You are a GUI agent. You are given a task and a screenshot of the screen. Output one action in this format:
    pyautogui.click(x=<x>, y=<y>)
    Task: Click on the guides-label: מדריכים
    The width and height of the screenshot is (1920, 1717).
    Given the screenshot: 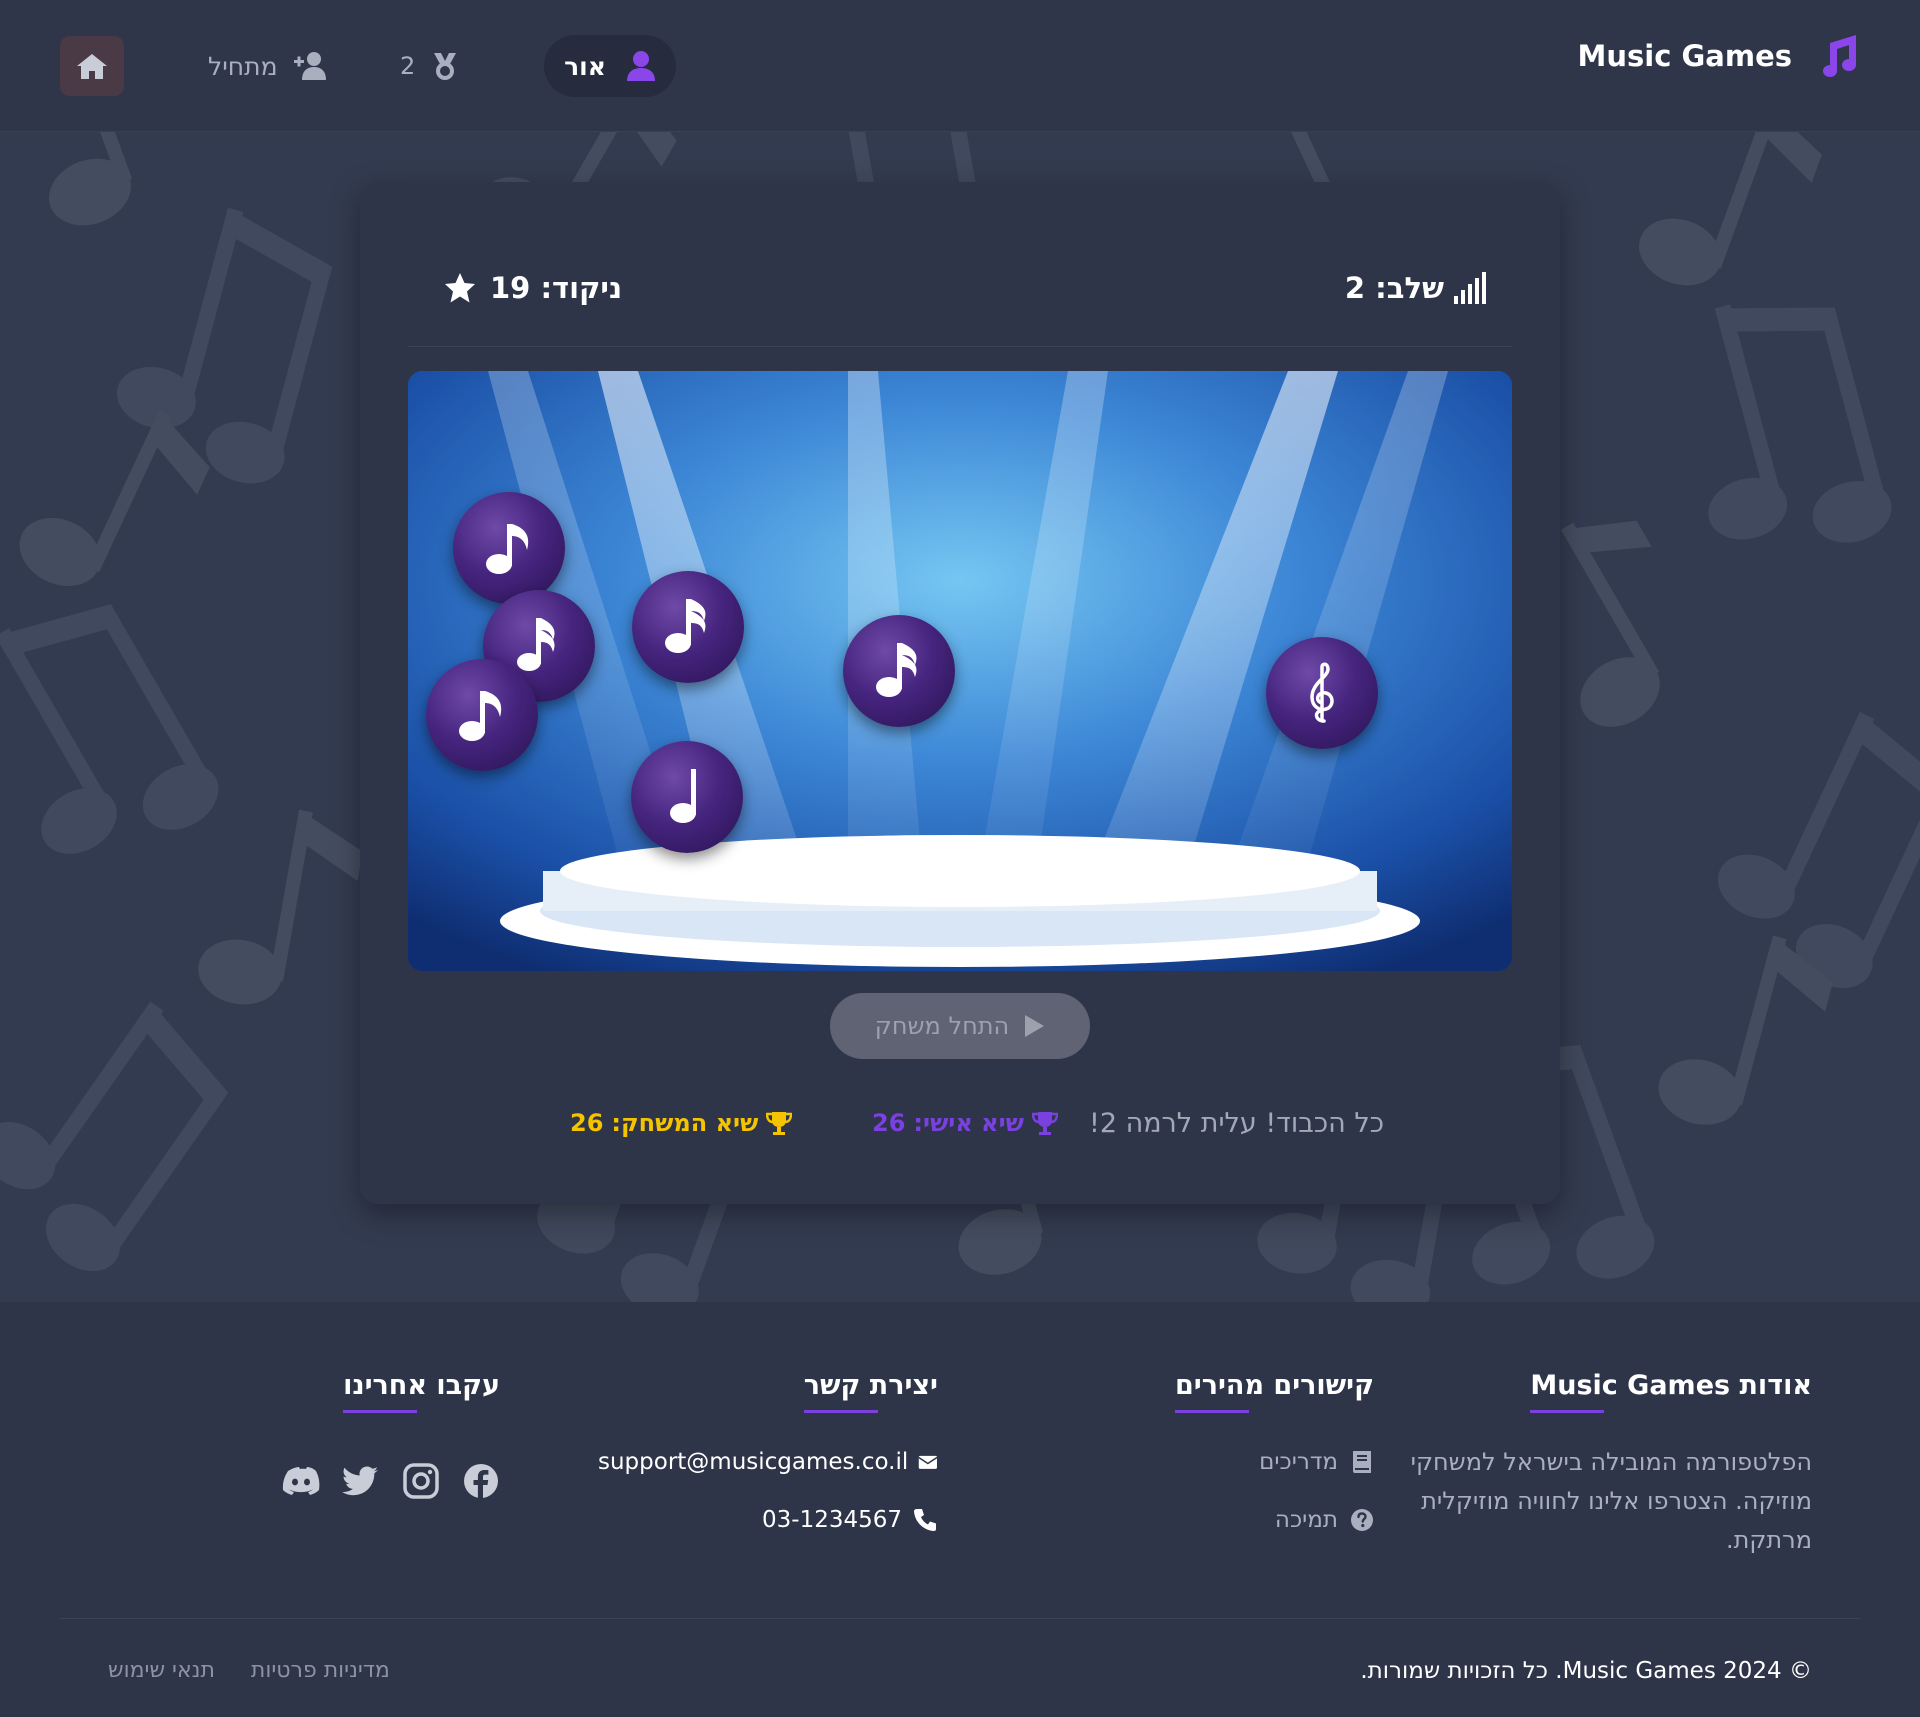 What is the action you would take?
    pyautogui.click(x=1298, y=1462)
    